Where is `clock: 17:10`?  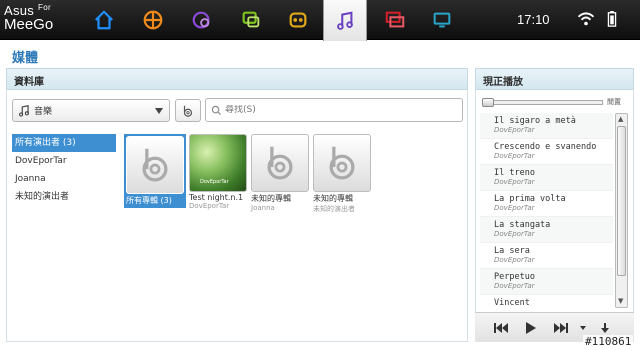
clock: 17:10 is located at coordinates (533, 19).